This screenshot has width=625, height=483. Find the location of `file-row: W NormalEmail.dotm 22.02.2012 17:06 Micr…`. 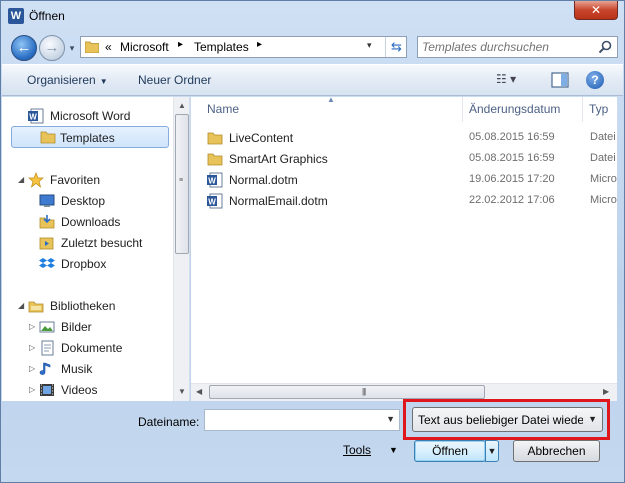

file-row: W NormalEmail.dotm 22.02.2012 17:06 Micr… is located at coordinates (412, 201).